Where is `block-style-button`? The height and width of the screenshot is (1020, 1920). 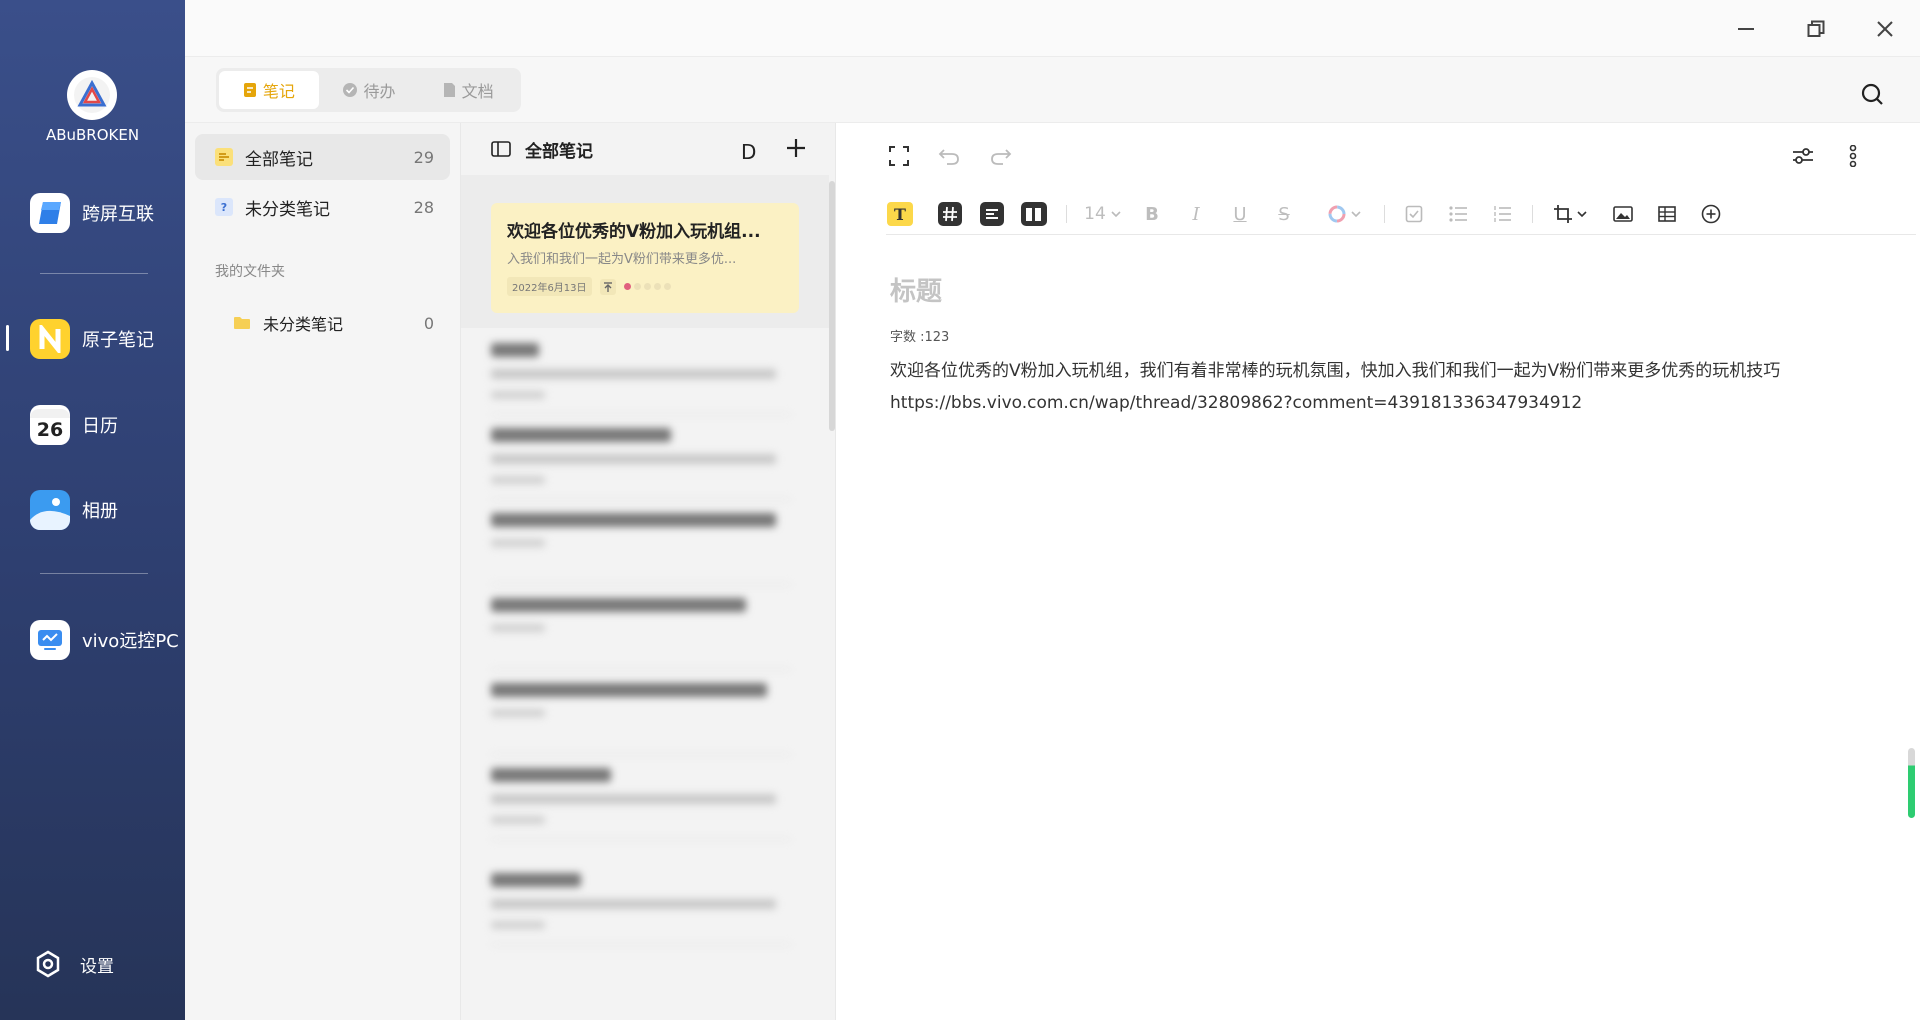 block-style-button is located at coordinates (992, 214).